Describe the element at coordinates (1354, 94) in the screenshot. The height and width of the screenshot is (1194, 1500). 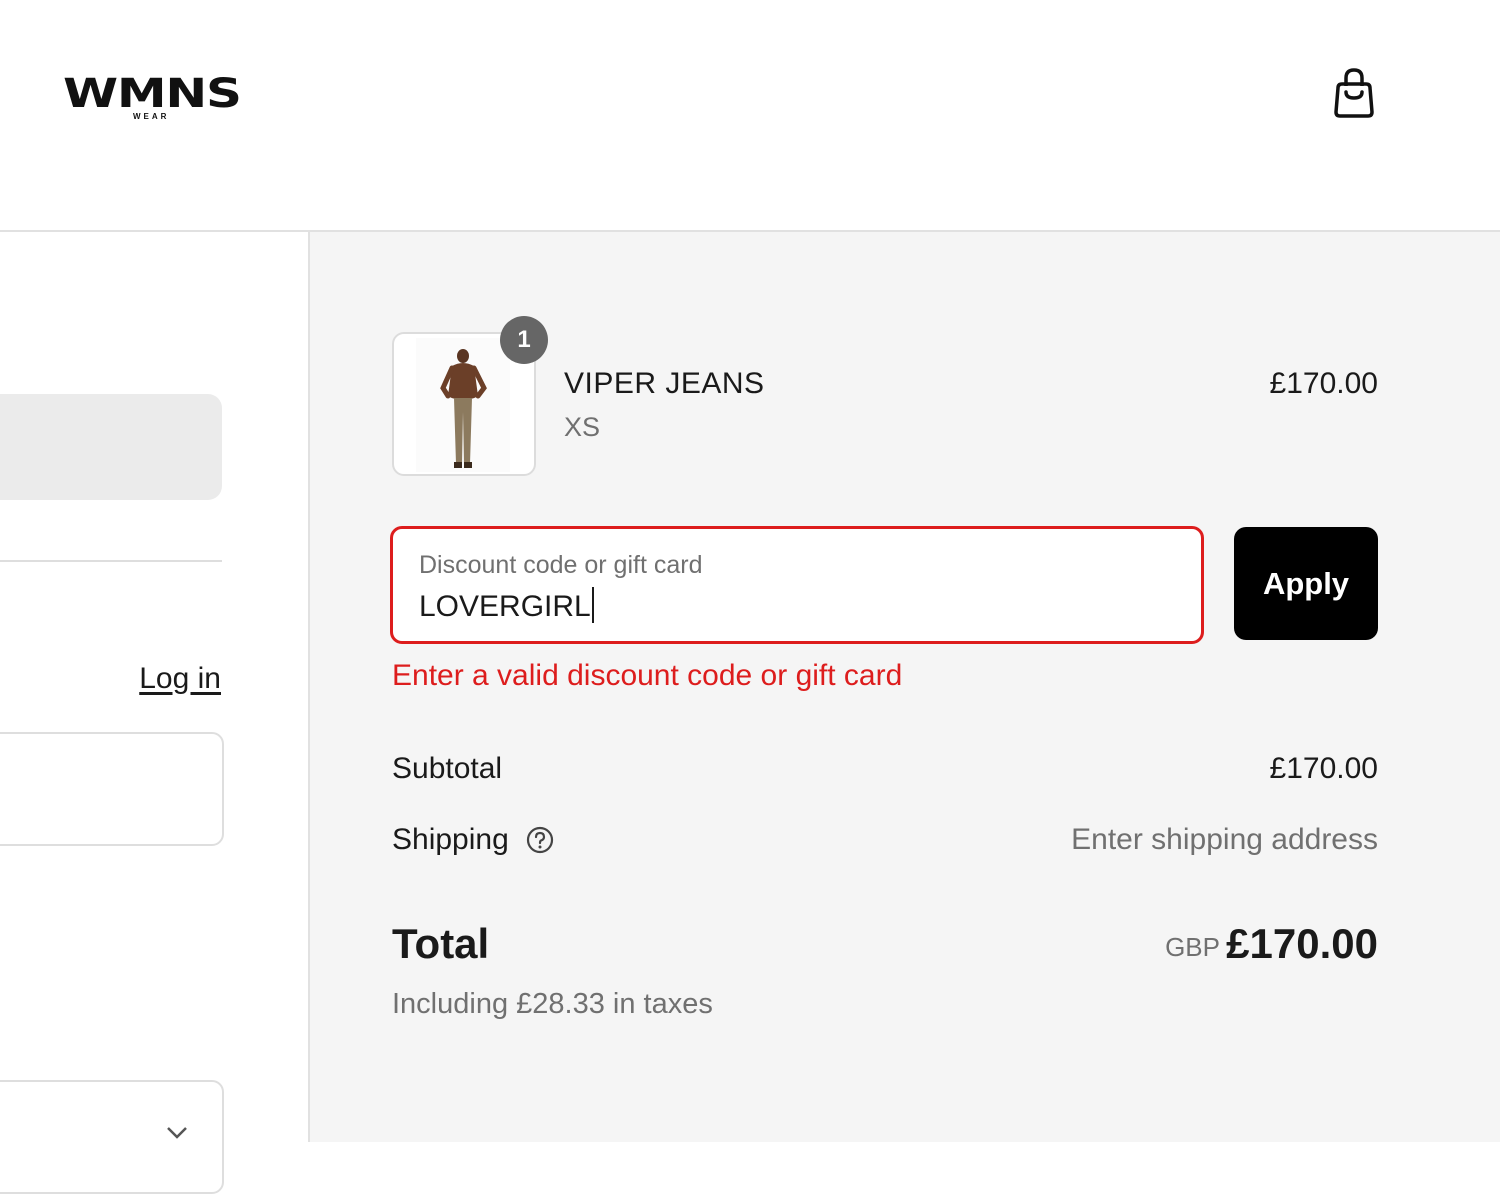
I see `shopping-bag-icon` at that location.